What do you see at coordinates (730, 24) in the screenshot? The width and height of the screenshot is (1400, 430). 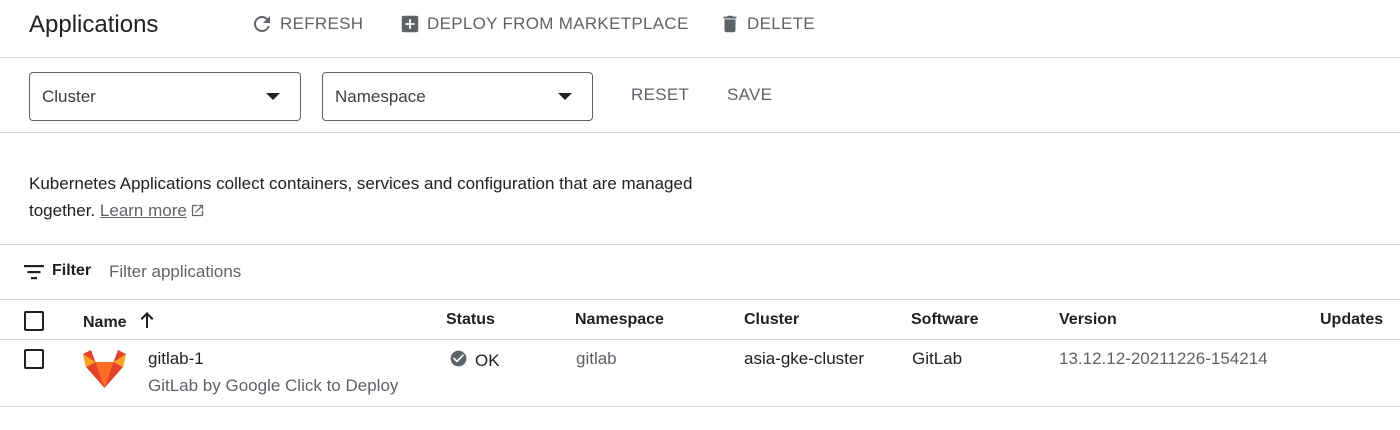 I see `trash-icon` at bounding box center [730, 24].